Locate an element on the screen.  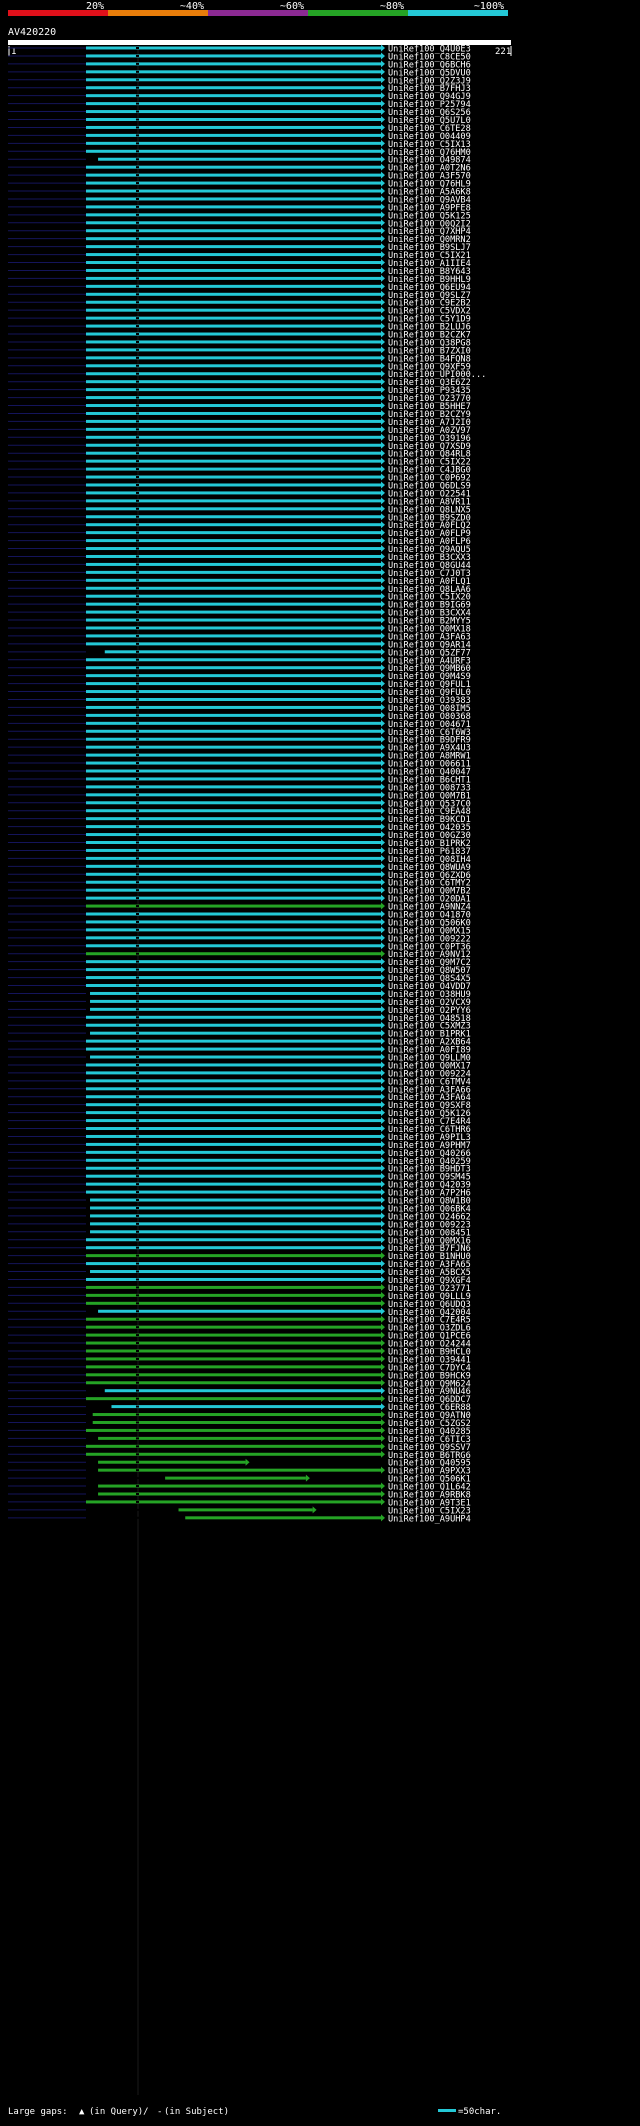
subject-gap-glyph: - is located at coordinates (159, 2112).